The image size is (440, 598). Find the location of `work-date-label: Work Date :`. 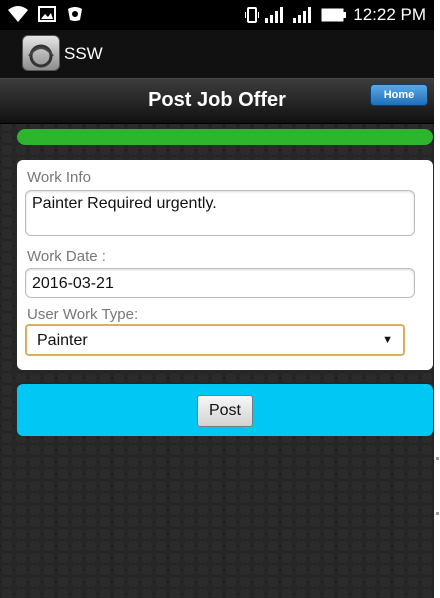

work-date-label: Work Date : is located at coordinates (66, 256).